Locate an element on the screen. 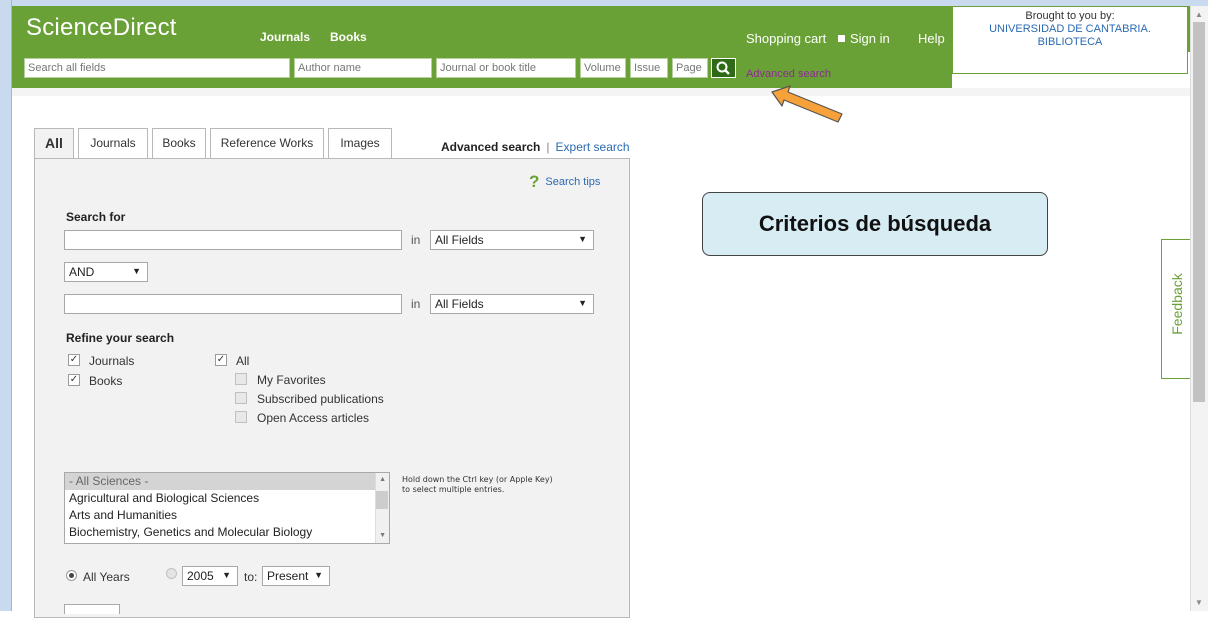 This screenshot has width=1208, height=618. advanced-search-mode: Advanced search is located at coordinates (491, 147).